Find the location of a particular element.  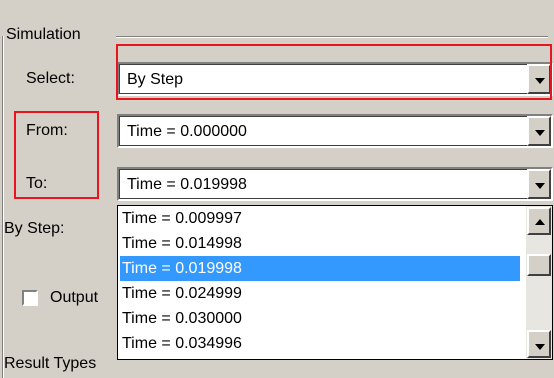

list-scrollbar is located at coordinates (539, 282).